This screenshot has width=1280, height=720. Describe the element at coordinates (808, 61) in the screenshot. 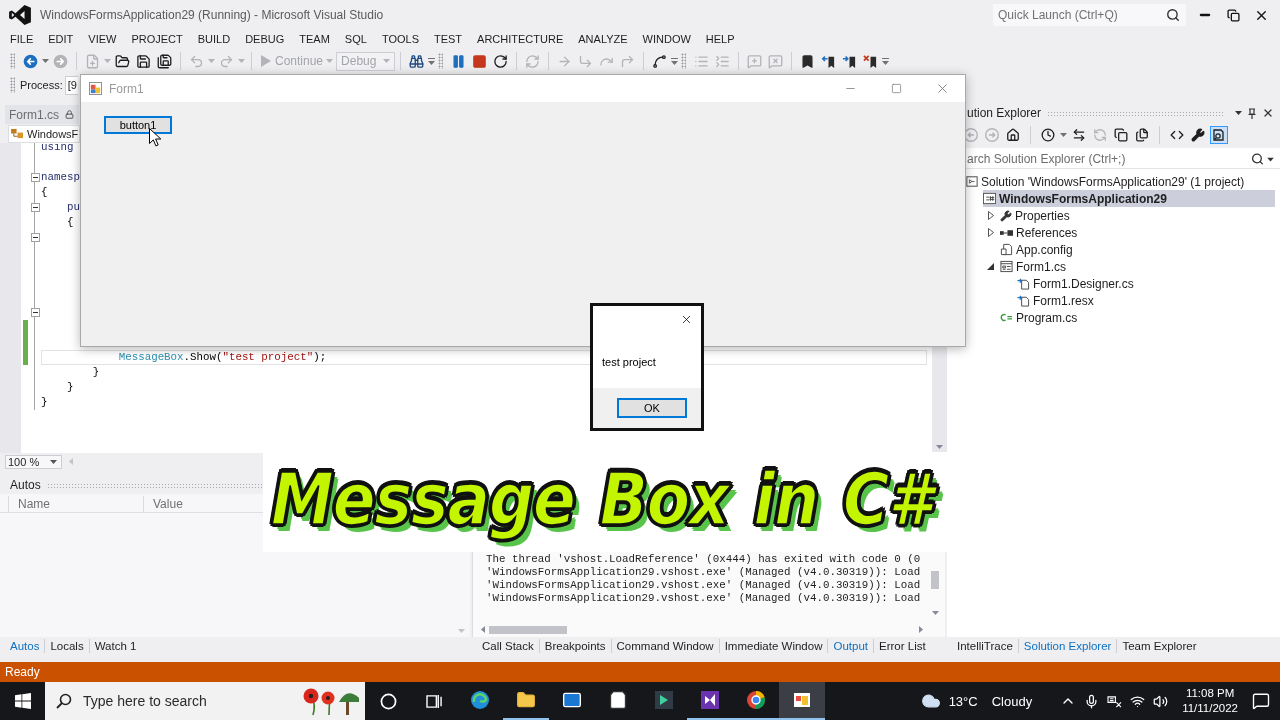

I see `bookmark-icon` at that location.